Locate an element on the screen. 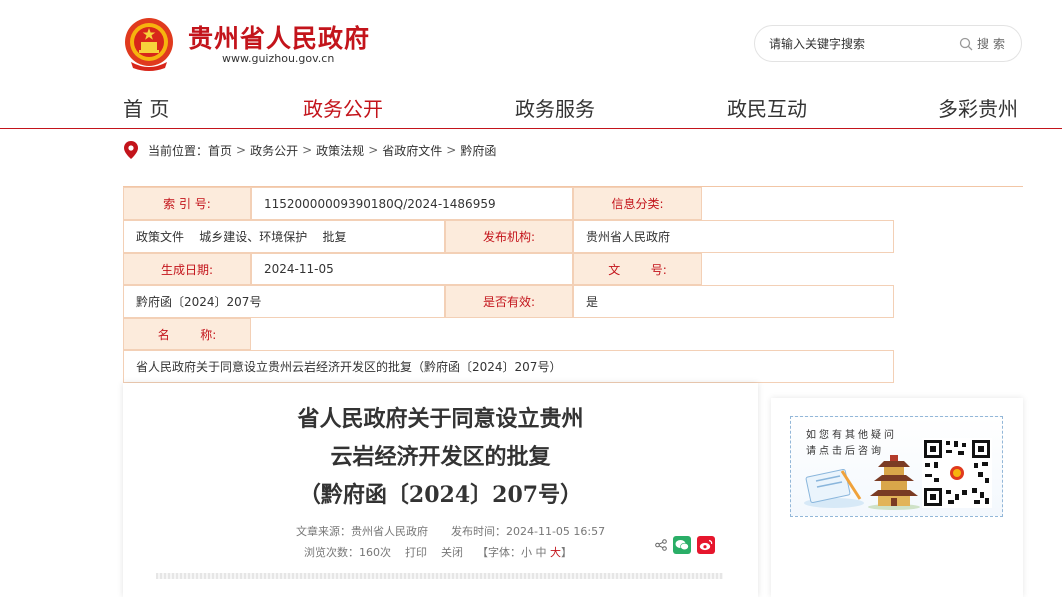 This screenshot has height=597, width=1062. article-source: 文章来源：贵州省人民政府 is located at coordinates (362, 531).